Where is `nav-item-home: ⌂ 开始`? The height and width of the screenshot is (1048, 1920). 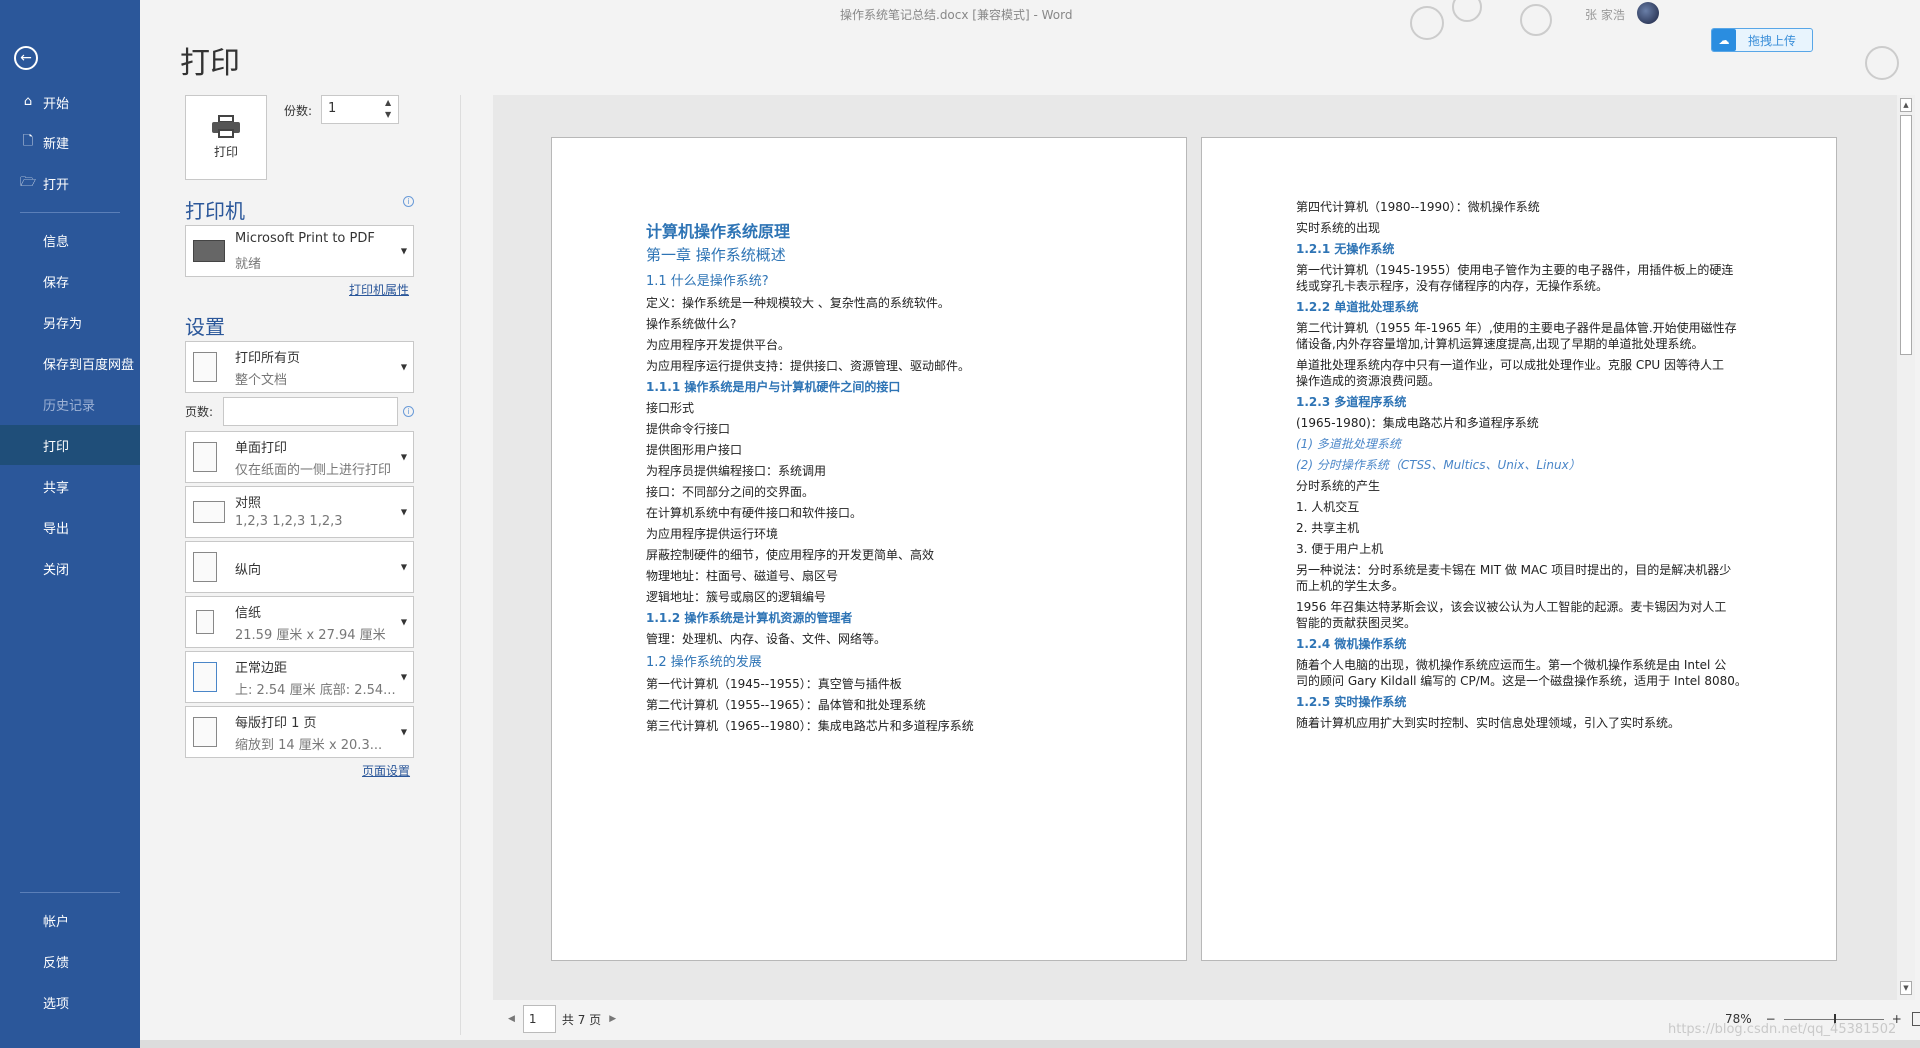 nav-item-home: ⌂ 开始 is located at coordinates (70, 102).